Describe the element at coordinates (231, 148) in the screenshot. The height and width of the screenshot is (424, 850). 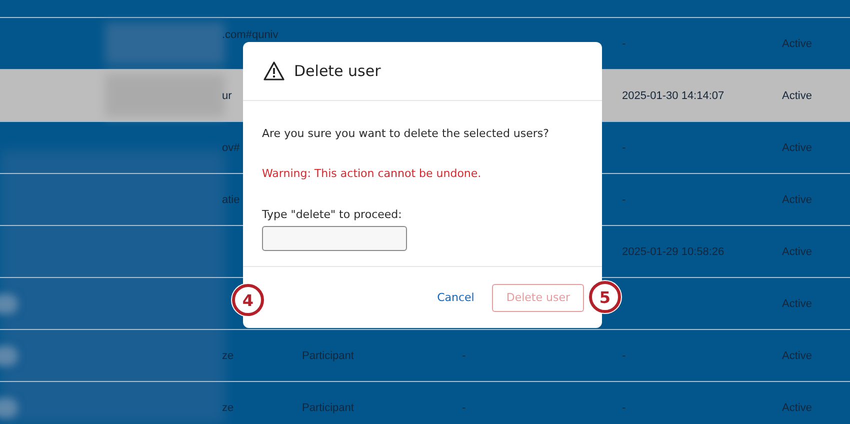
I see `table-cell: ov#` at that location.